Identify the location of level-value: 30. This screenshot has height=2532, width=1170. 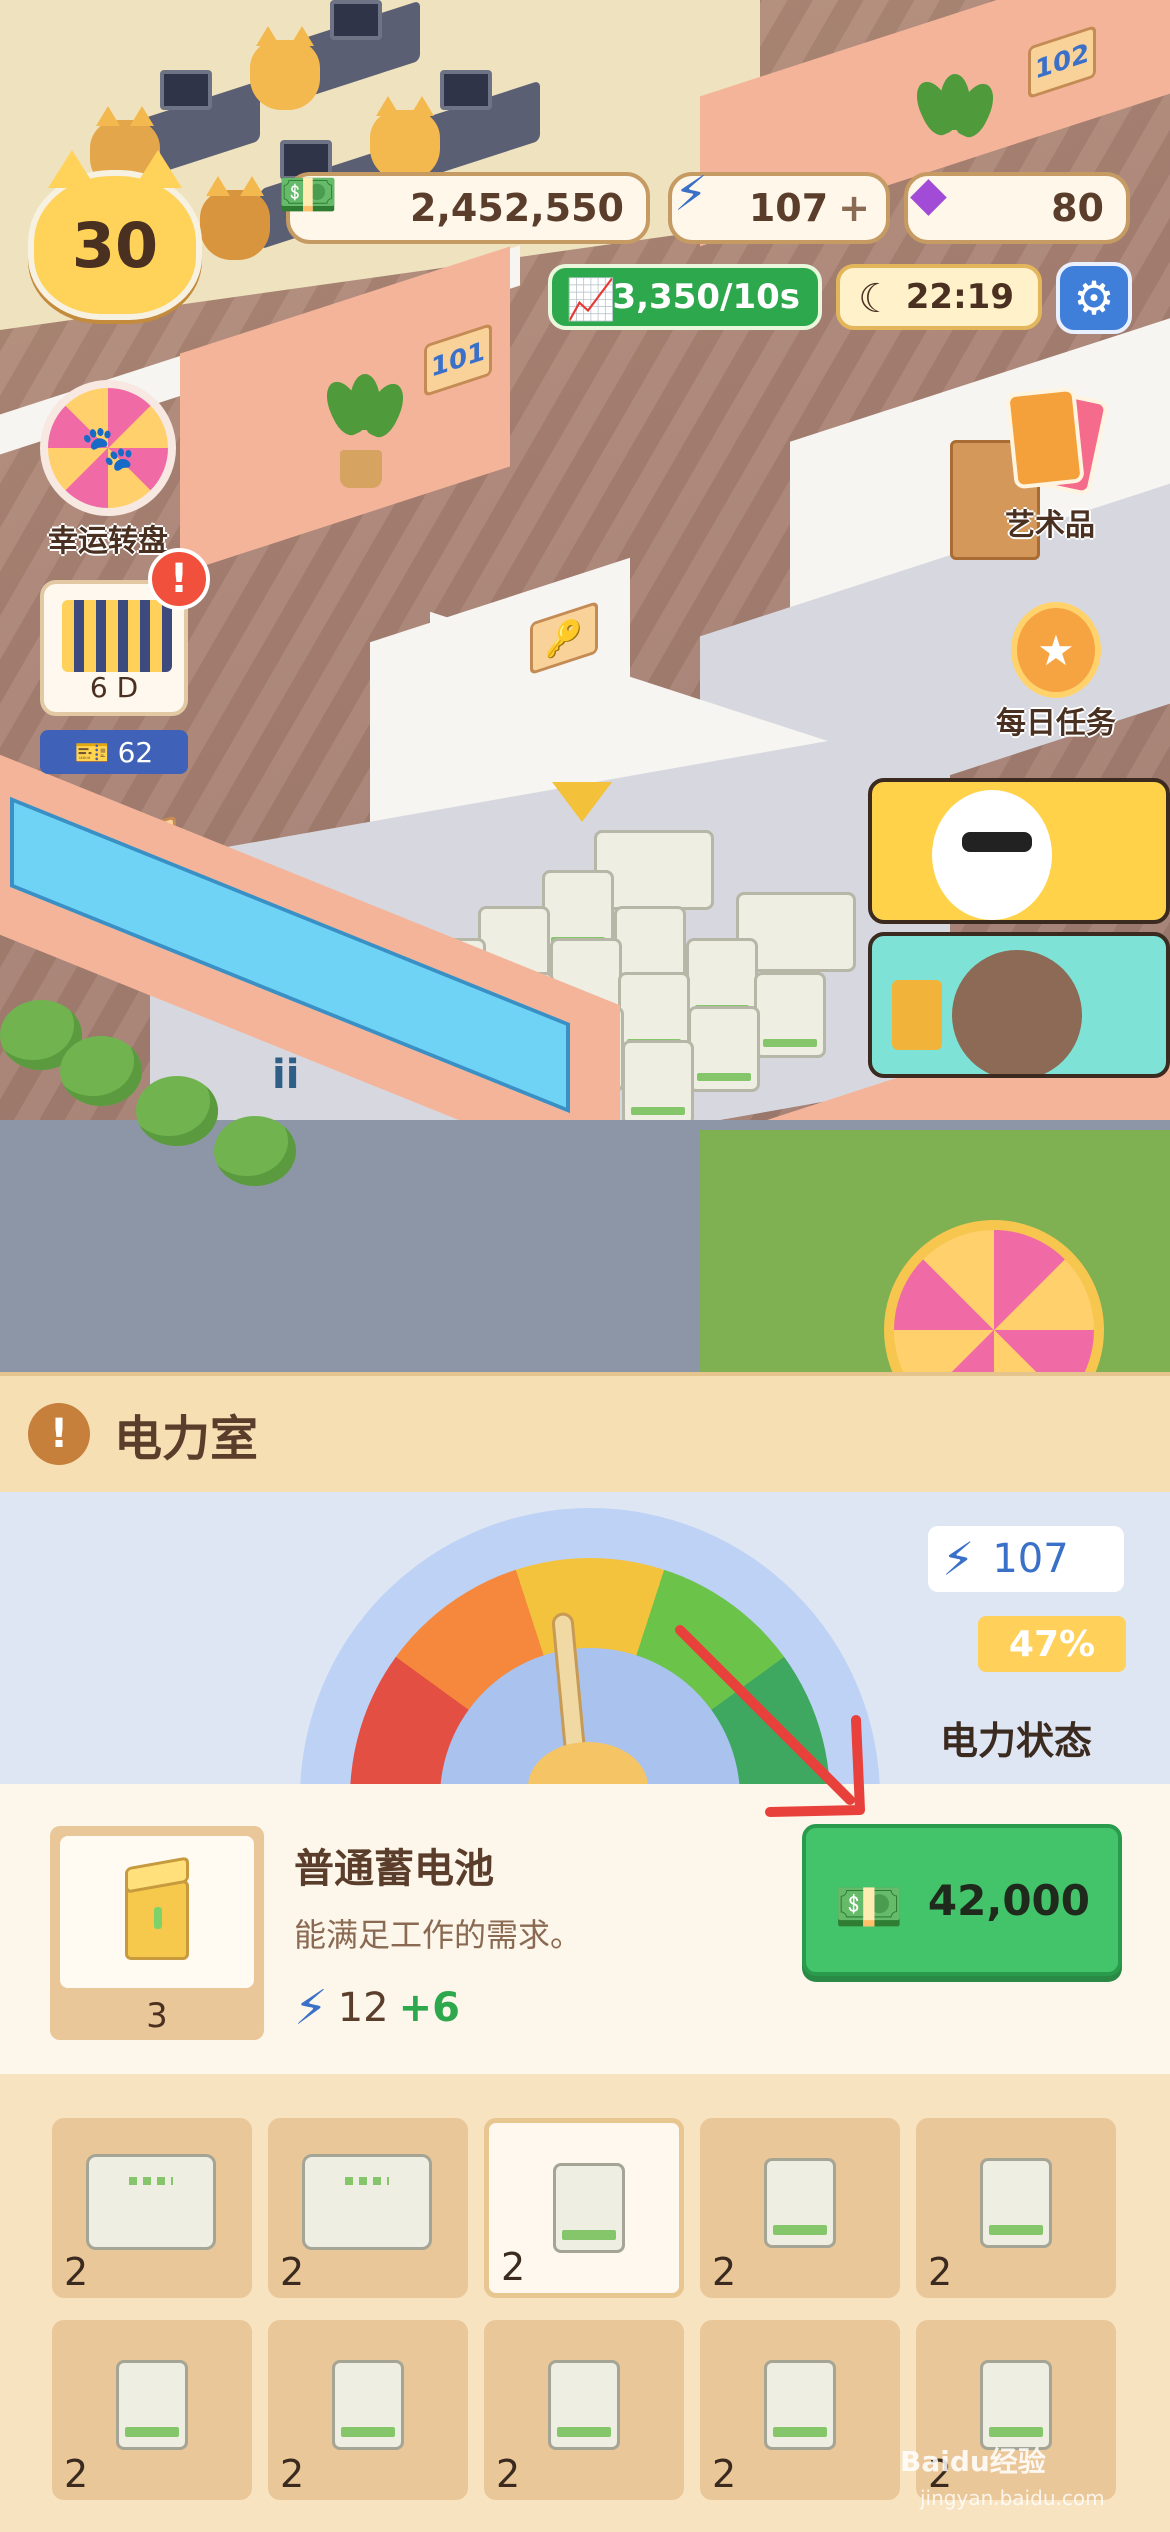
(115, 245).